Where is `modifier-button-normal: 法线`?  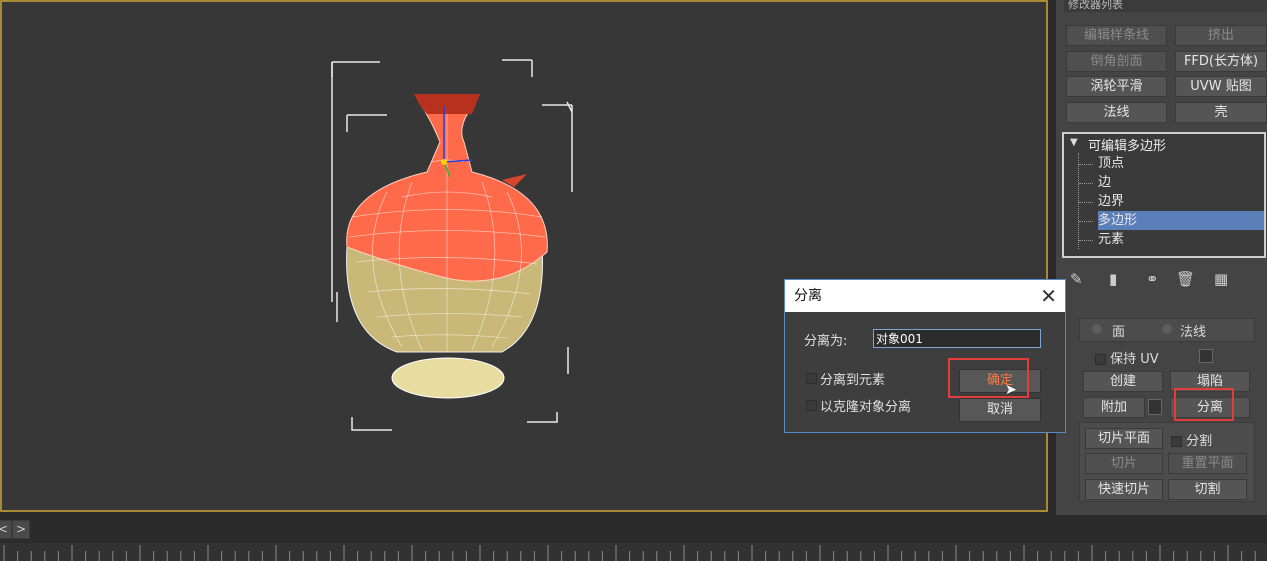 modifier-button-normal: 法线 is located at coordinates (1116, 112).